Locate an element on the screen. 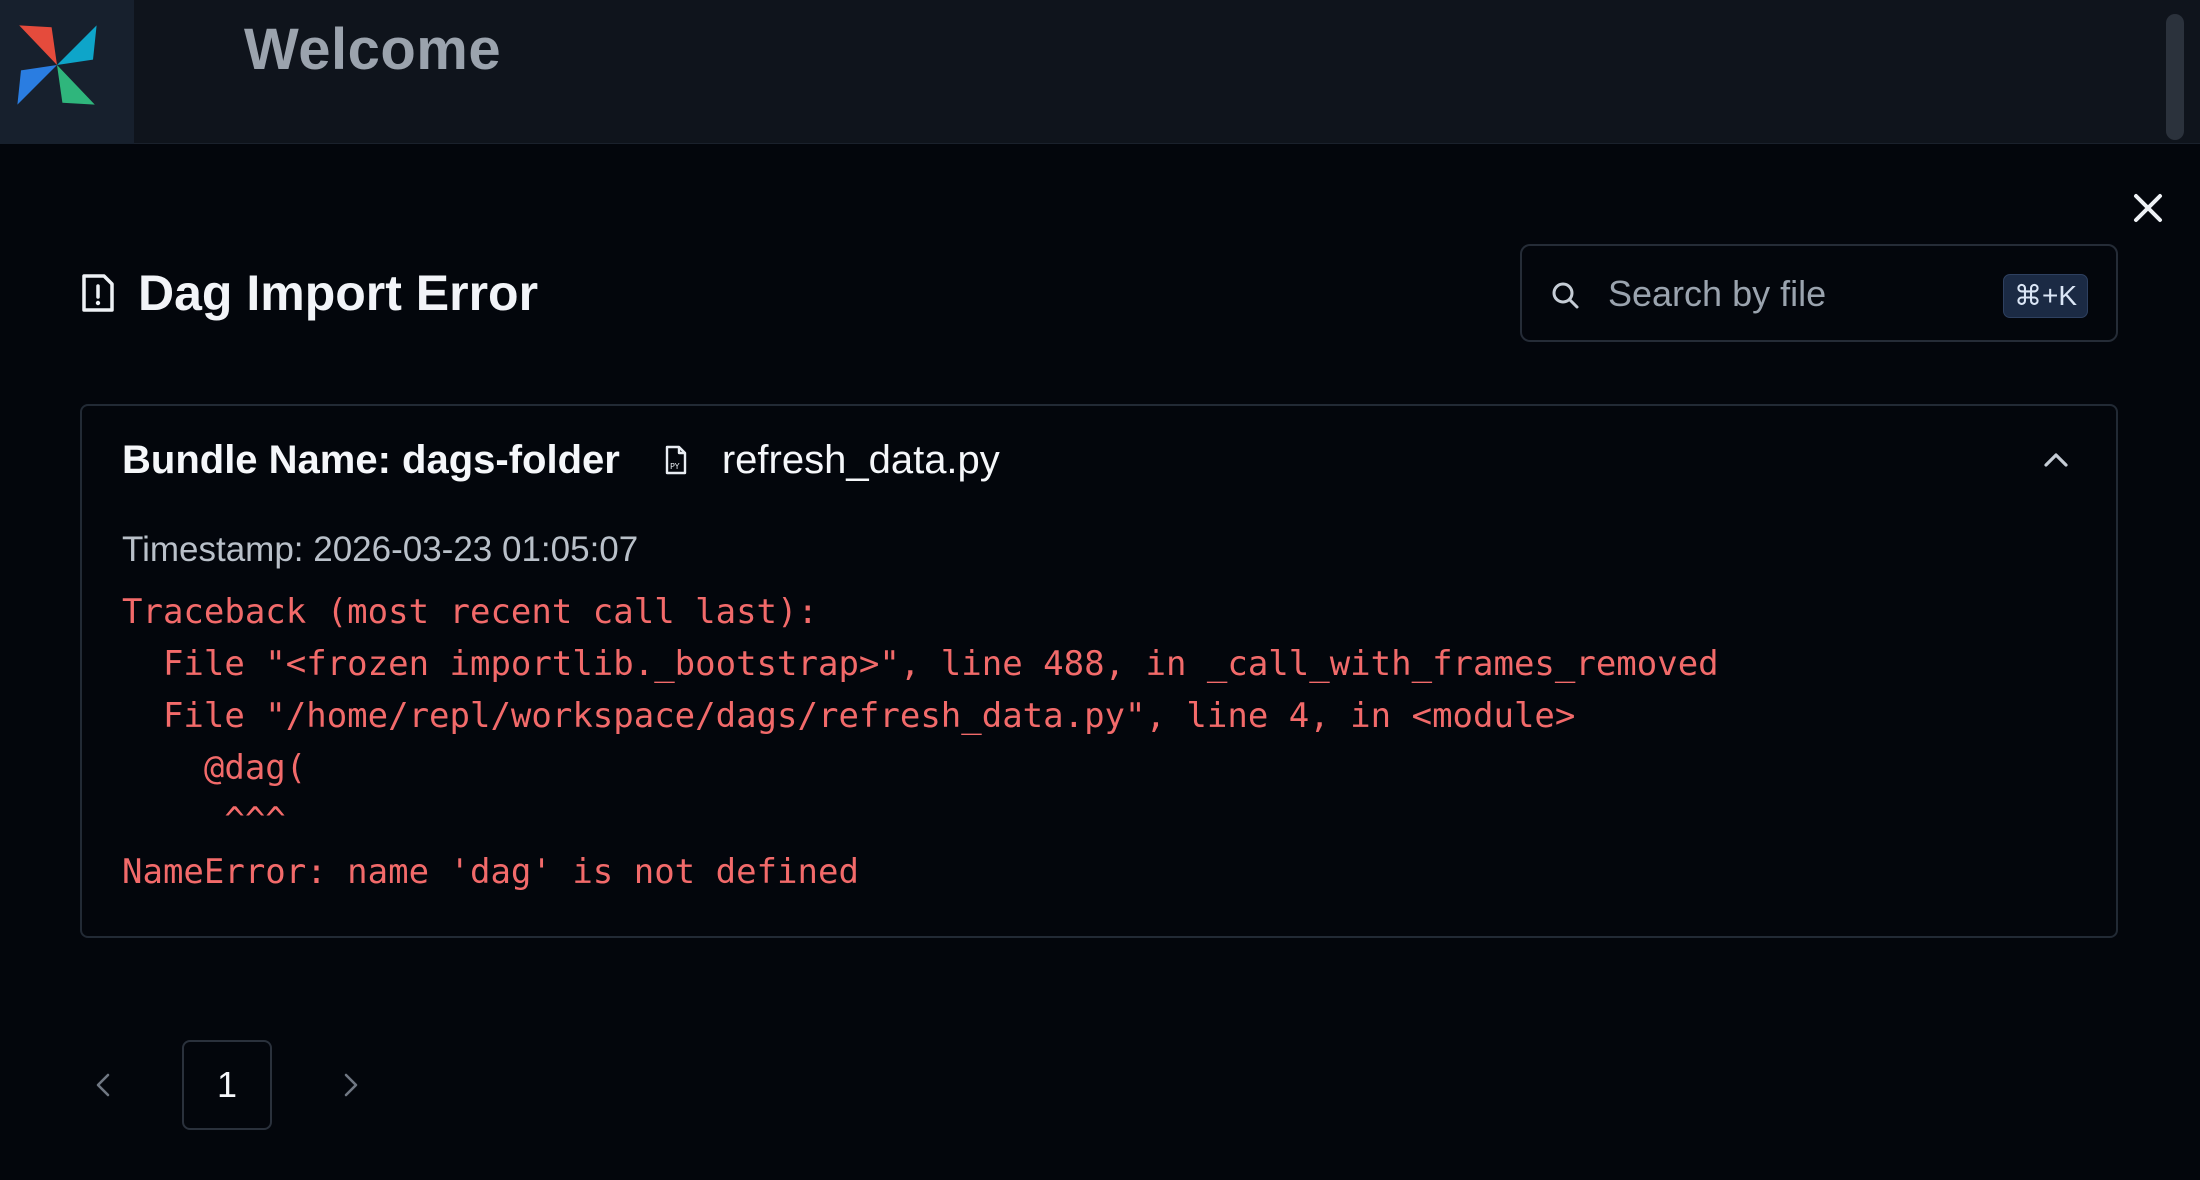 The image size is (2200, 1180). close-icon is located at coordinates (2148, 208).